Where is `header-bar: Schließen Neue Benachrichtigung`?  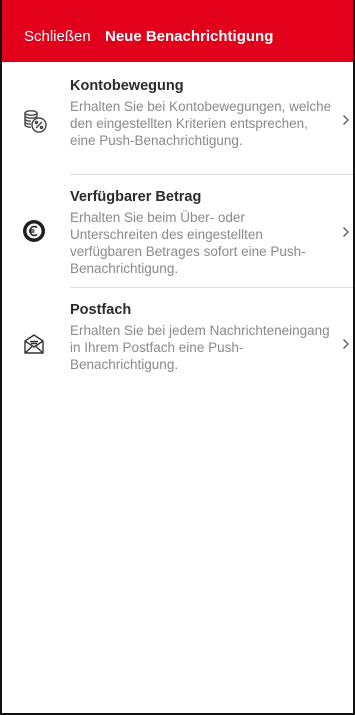
header-bar: Schließen Neue Benachrichtigung is located at coordinates (177, 31).